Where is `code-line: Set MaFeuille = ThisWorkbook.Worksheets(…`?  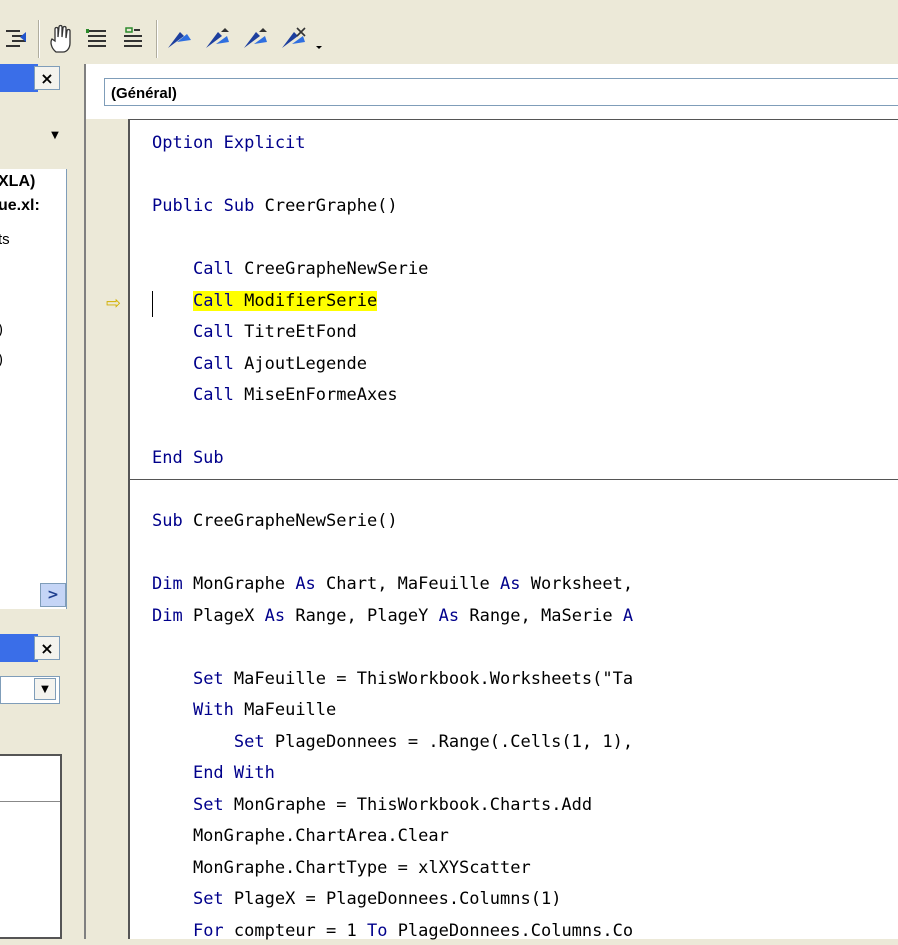
code-line: Set MaFeuille = ThisWorkbook.Worksheets(… is located at coordinates (392, 679).